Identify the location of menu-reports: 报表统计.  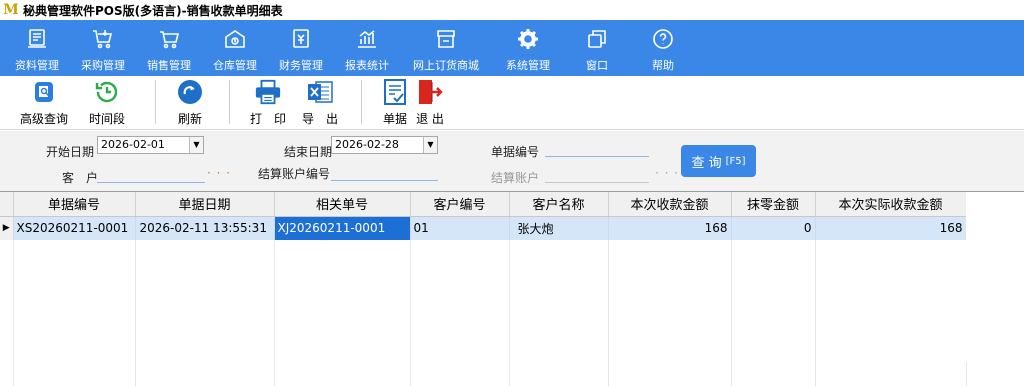
(367, 48).